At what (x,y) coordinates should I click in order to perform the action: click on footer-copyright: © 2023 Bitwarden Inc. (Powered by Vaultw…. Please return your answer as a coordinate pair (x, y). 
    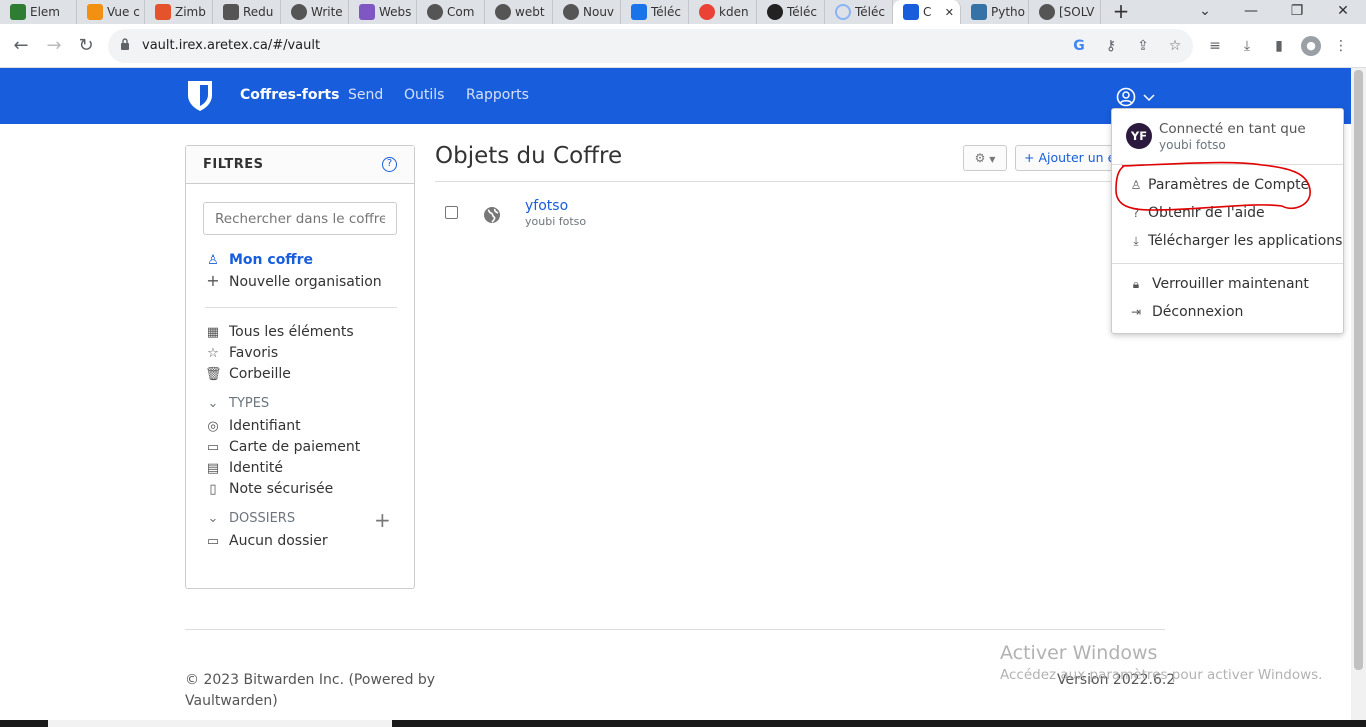
    Looking at the image, I should click on (310, 690).